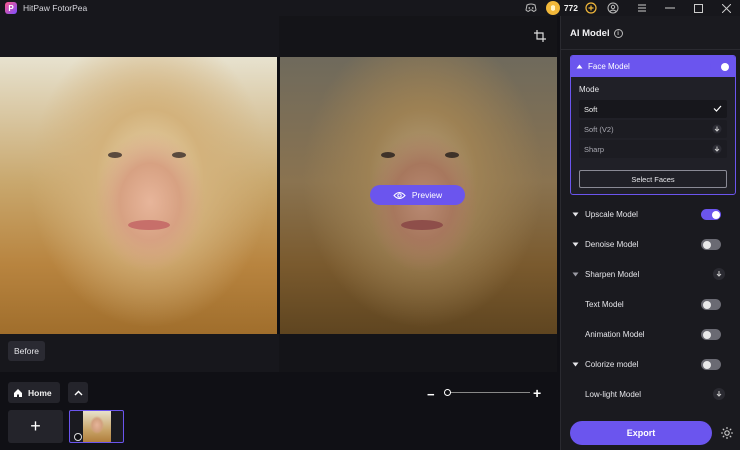 The image size is (740, 450). Describe the element at coordinates (591, 8) in the screenshot. I see `add-credits-icon` at that location.